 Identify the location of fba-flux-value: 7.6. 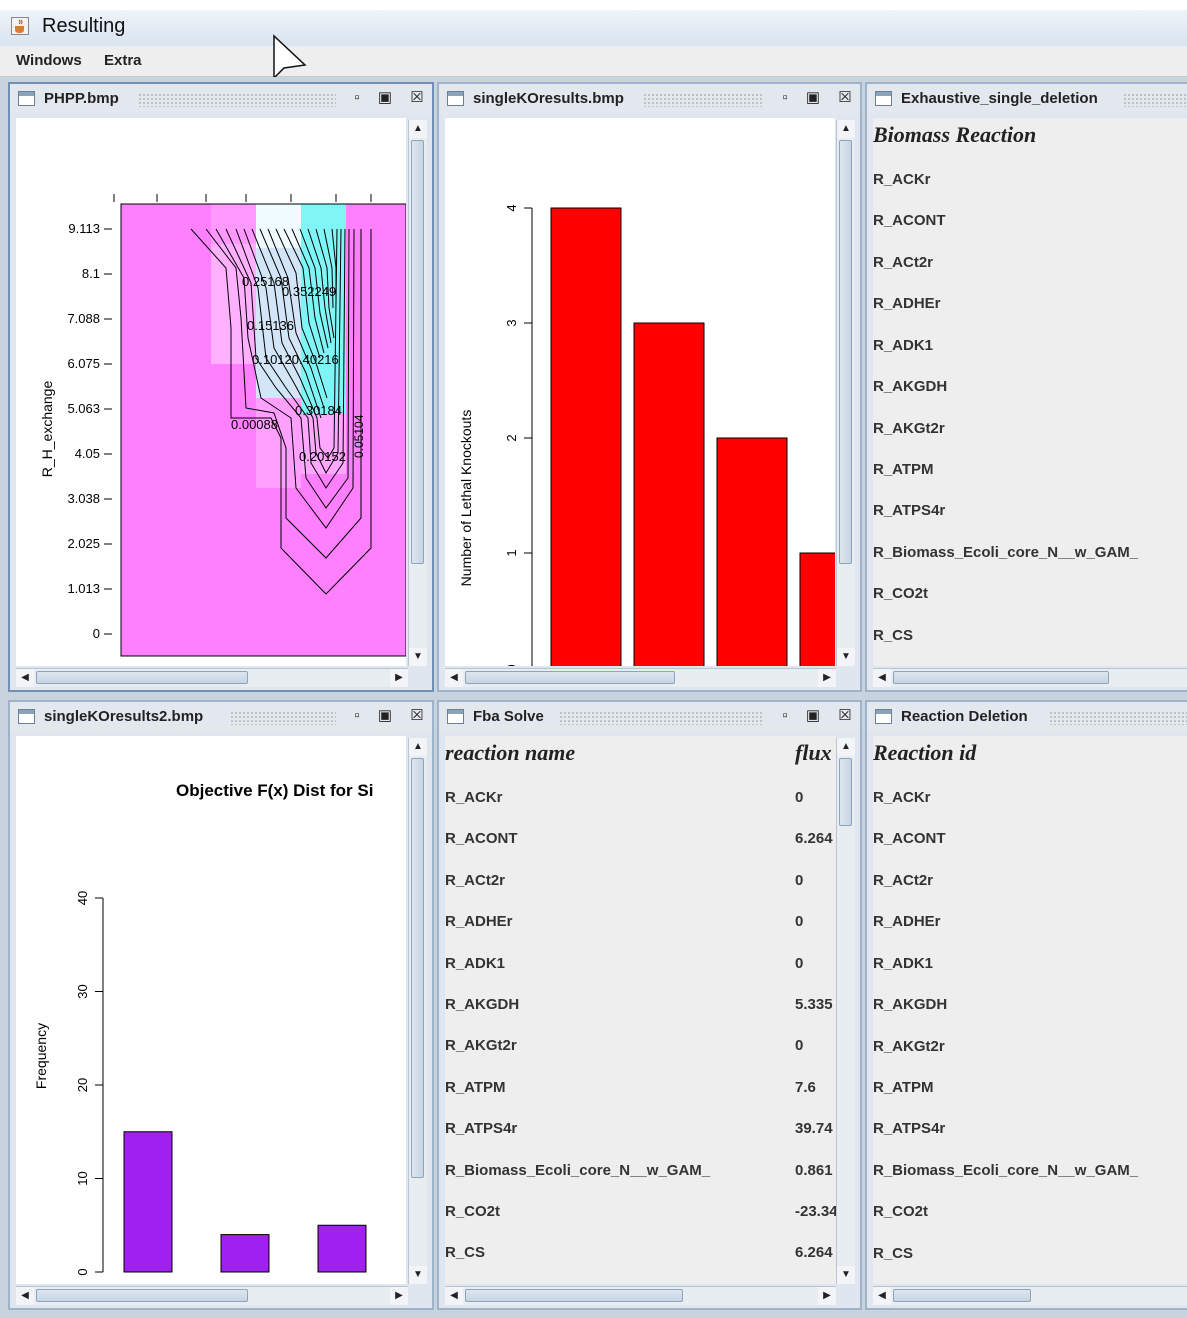
(805, 1087).